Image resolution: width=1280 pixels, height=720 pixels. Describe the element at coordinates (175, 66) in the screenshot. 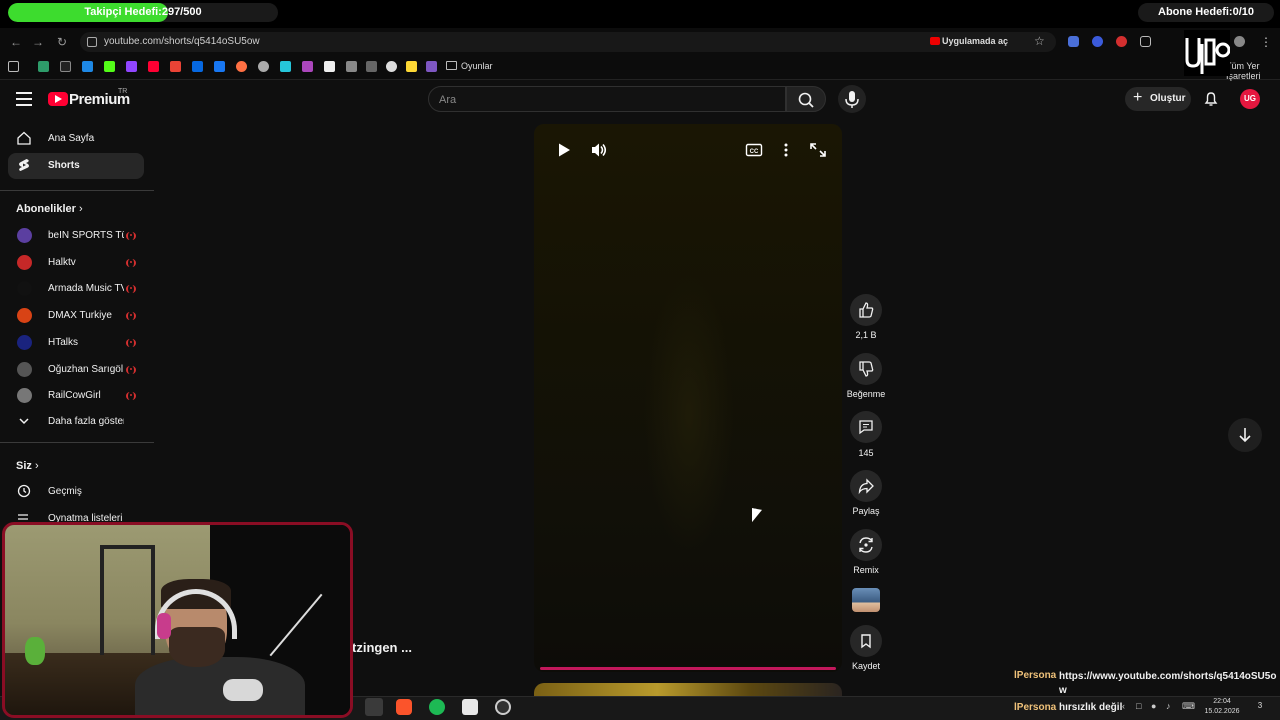

I see `gmail-bookmark-icon` at that location.